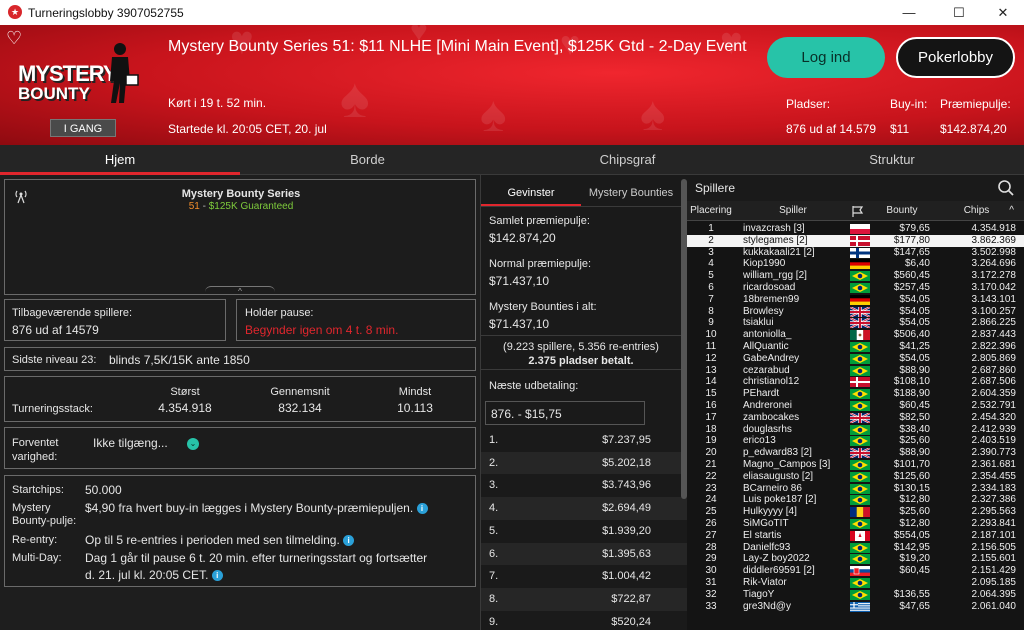 This screenshot has width=1024, height=630. Describe the element at coordinates (902, 211) in the screenshot. I see `col-bounty: Bounty` at that location.